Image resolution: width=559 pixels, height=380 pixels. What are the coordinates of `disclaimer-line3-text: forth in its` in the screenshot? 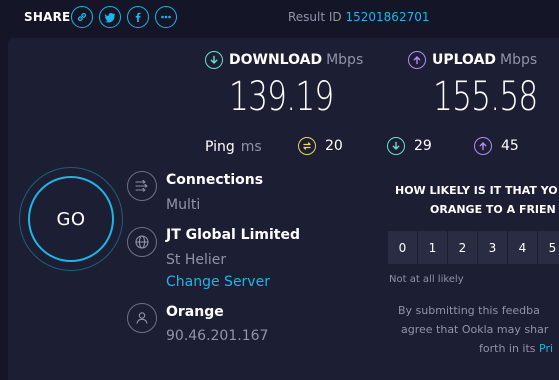 It's located at (507, 348).